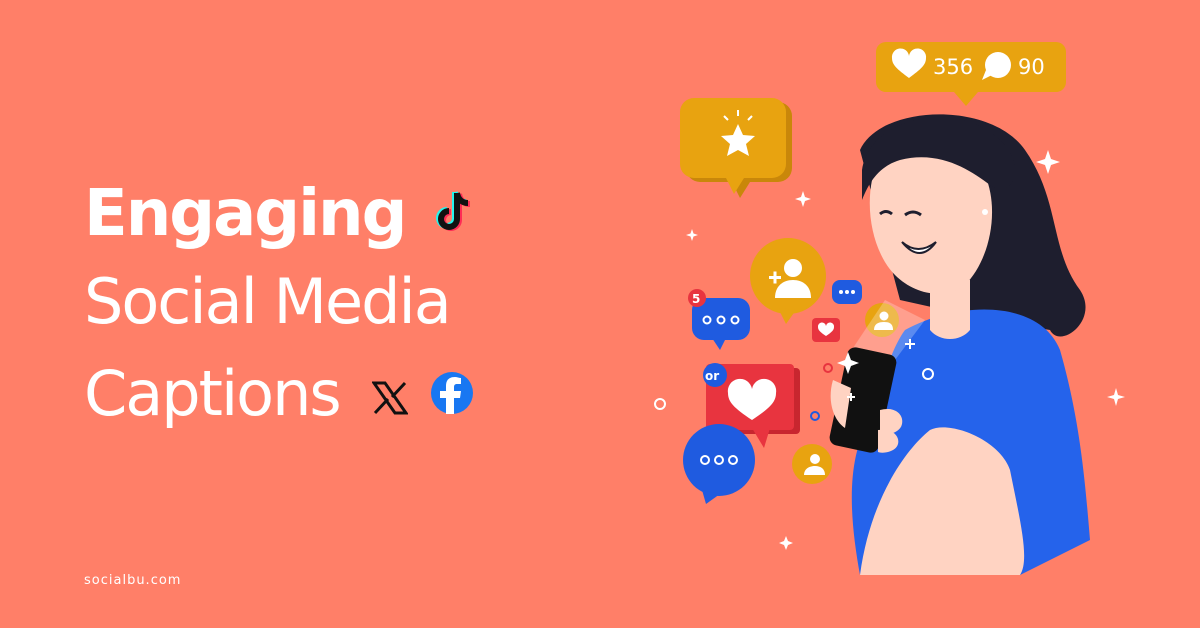 The width and height of the screenshot is (1200, 628). I want to click on add-user-bubble, so click(788, 281).